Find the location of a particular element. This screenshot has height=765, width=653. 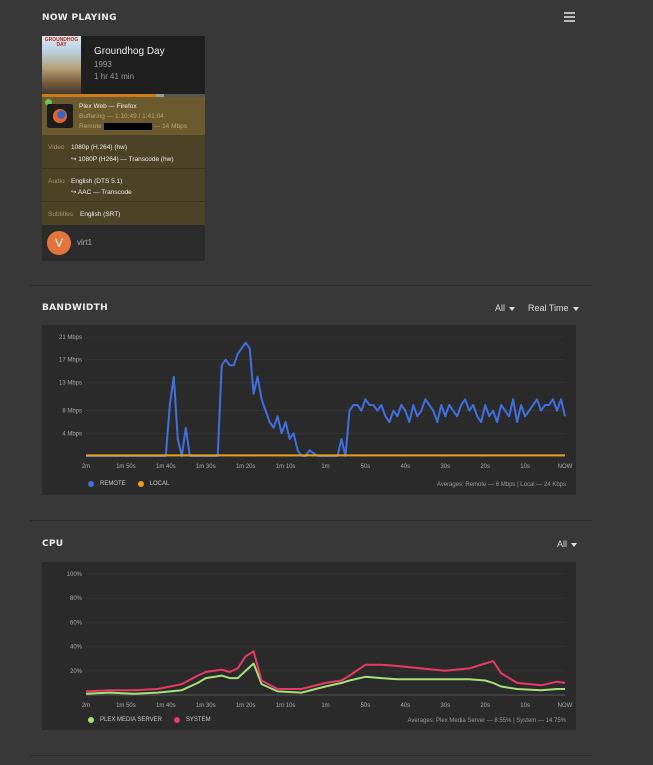

legend-plex-media-server: PLEX MEDIA SERVER is located at coordinates (125, 720).